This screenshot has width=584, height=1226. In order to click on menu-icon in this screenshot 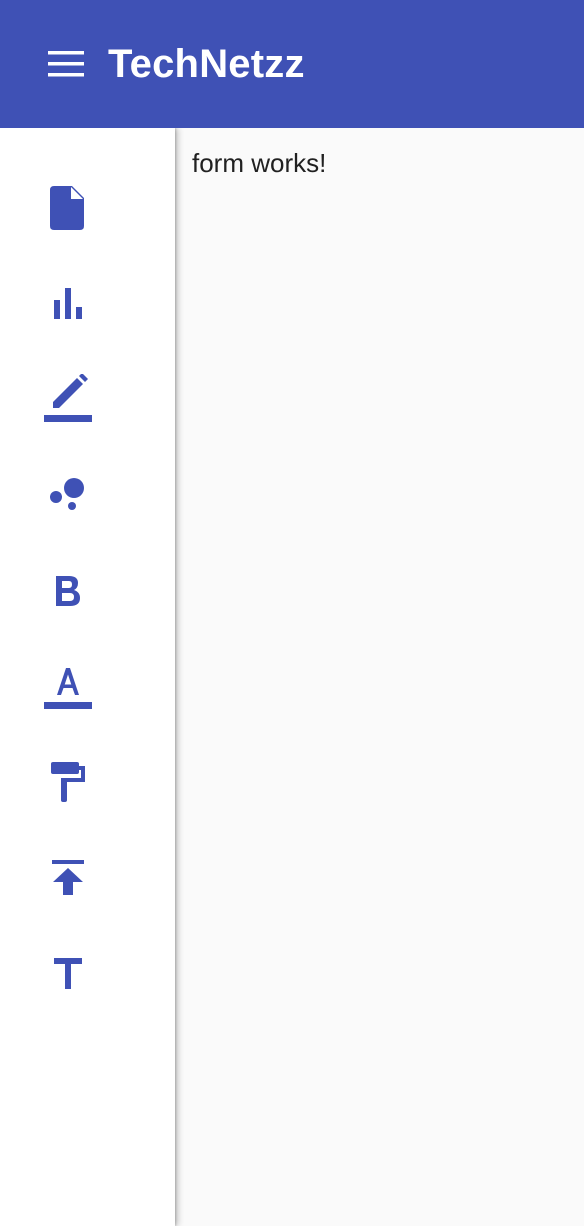, I will do `click(66, 64)`.